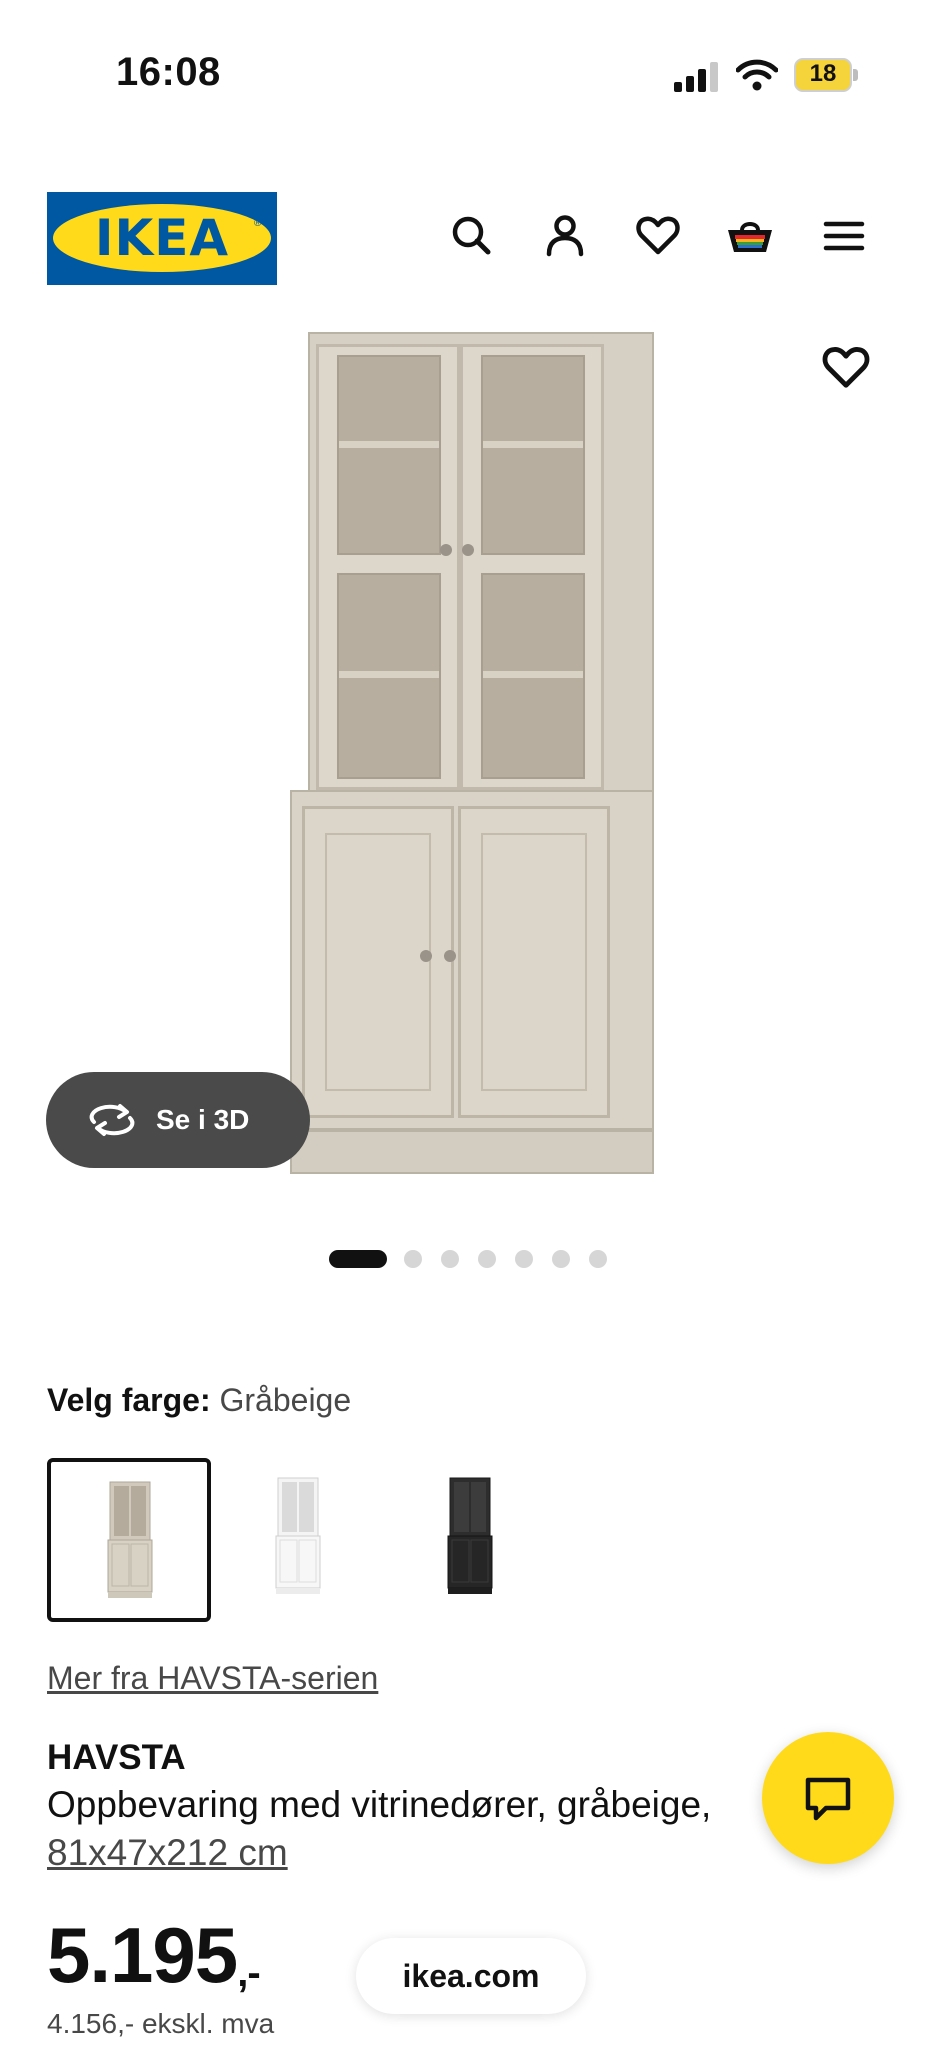  Describe the element at coordinates (565, 236) in the screenshot. I see `account-icon` at that location.